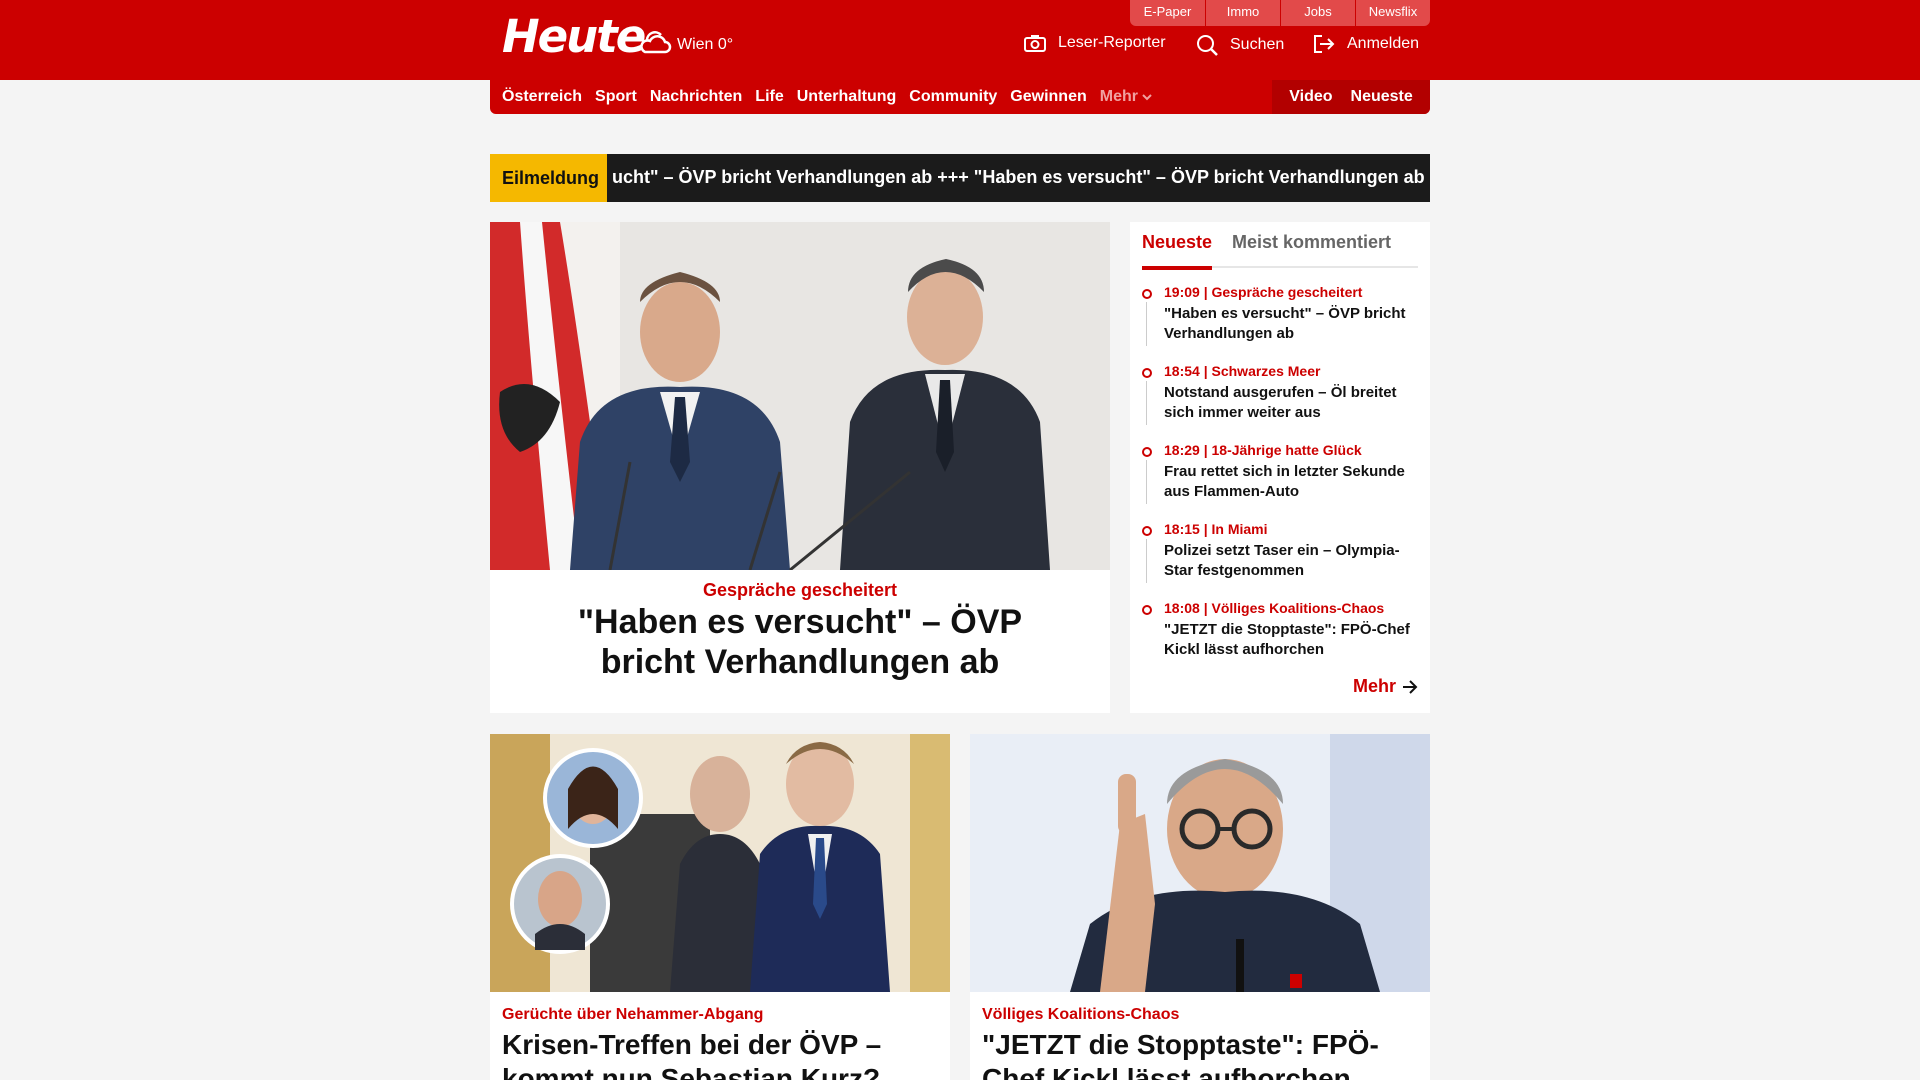  What do you see at coordinates (1035, 43) in the screenshot?
I see `camera-icon` at bounding box center [1035, 43].